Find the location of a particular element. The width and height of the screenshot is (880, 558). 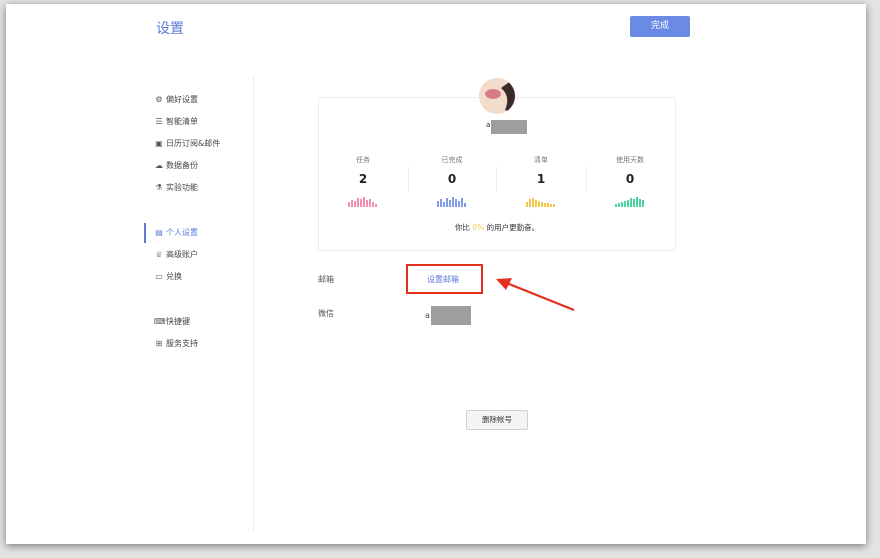

stat-value-completed: 0 is located at coordinates (452, 179).